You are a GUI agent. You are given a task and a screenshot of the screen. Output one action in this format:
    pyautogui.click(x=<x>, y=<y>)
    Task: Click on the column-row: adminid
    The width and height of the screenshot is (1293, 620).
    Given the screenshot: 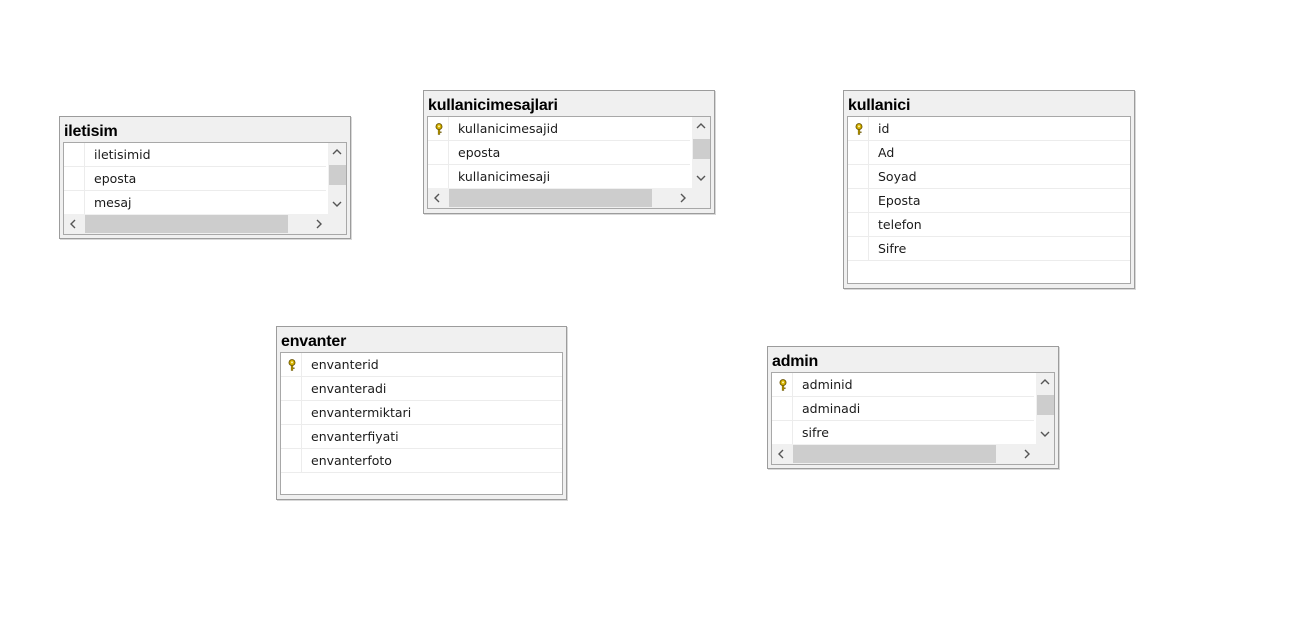 What is the action you would take?
    pyautogui.click(x=903, y=385)
    